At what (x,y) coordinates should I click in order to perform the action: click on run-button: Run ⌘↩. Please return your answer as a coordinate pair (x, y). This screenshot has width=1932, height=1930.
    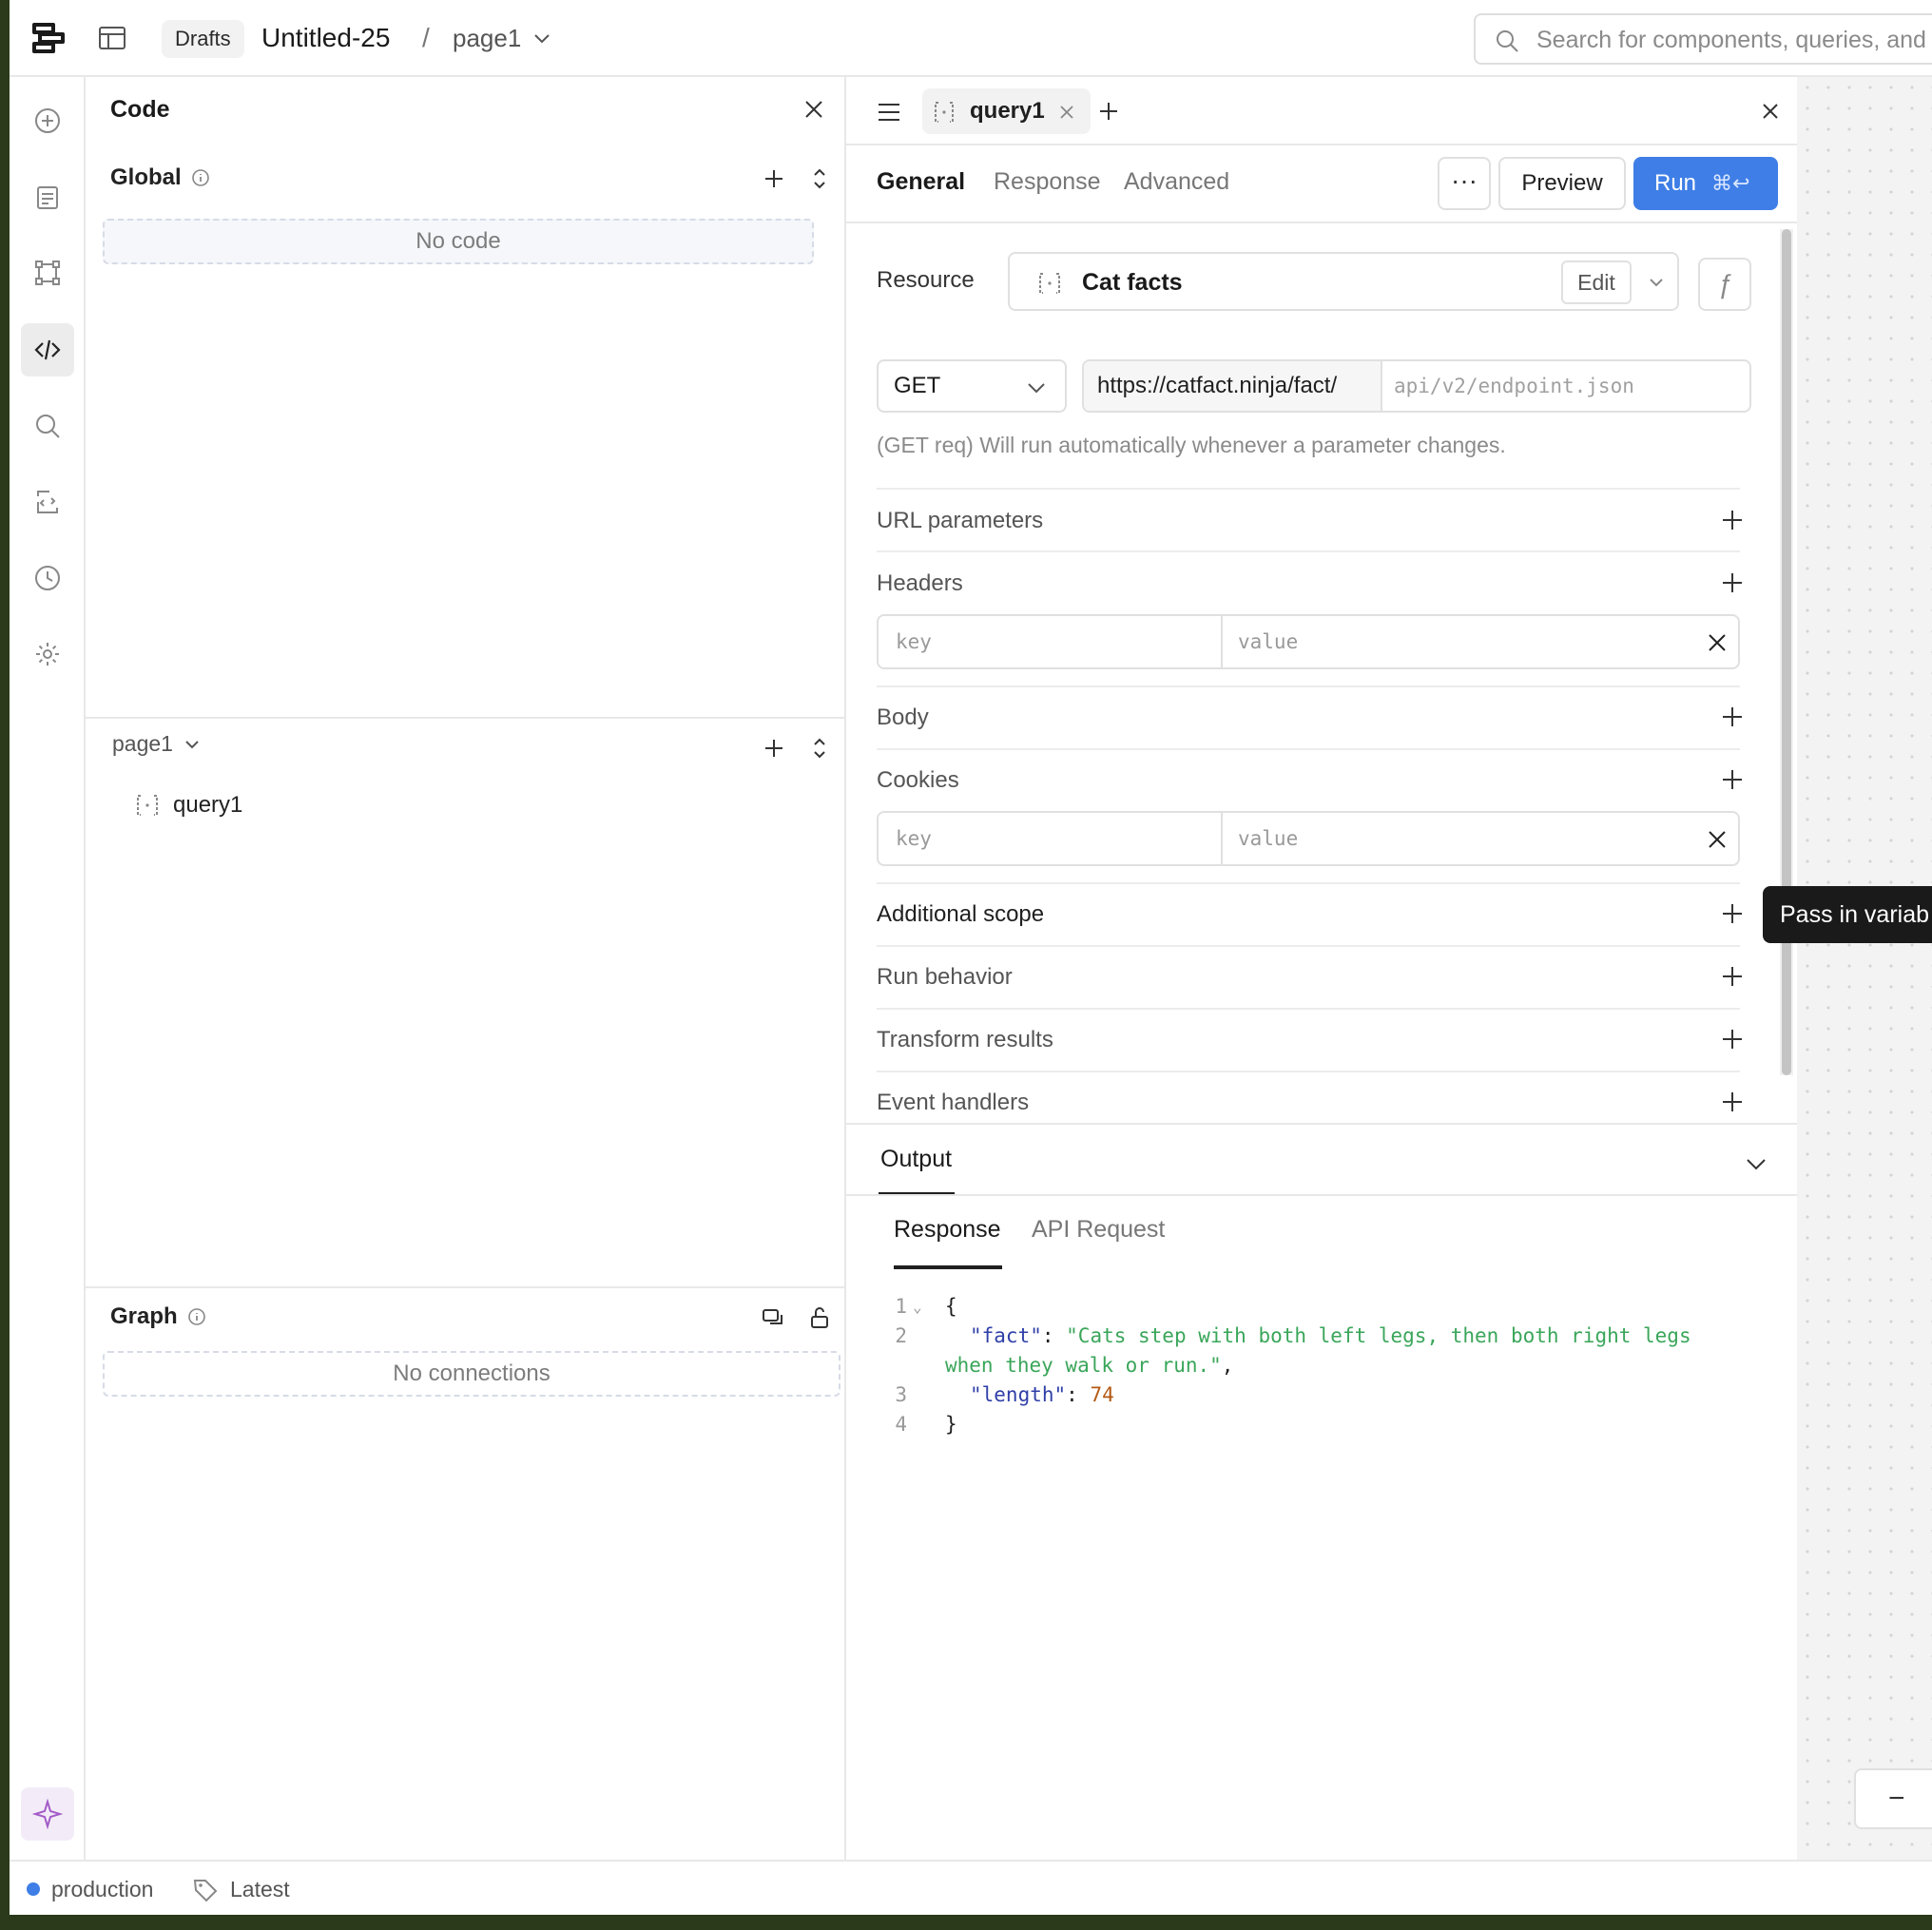
    Looking at the image, I should click on (1705, 183).